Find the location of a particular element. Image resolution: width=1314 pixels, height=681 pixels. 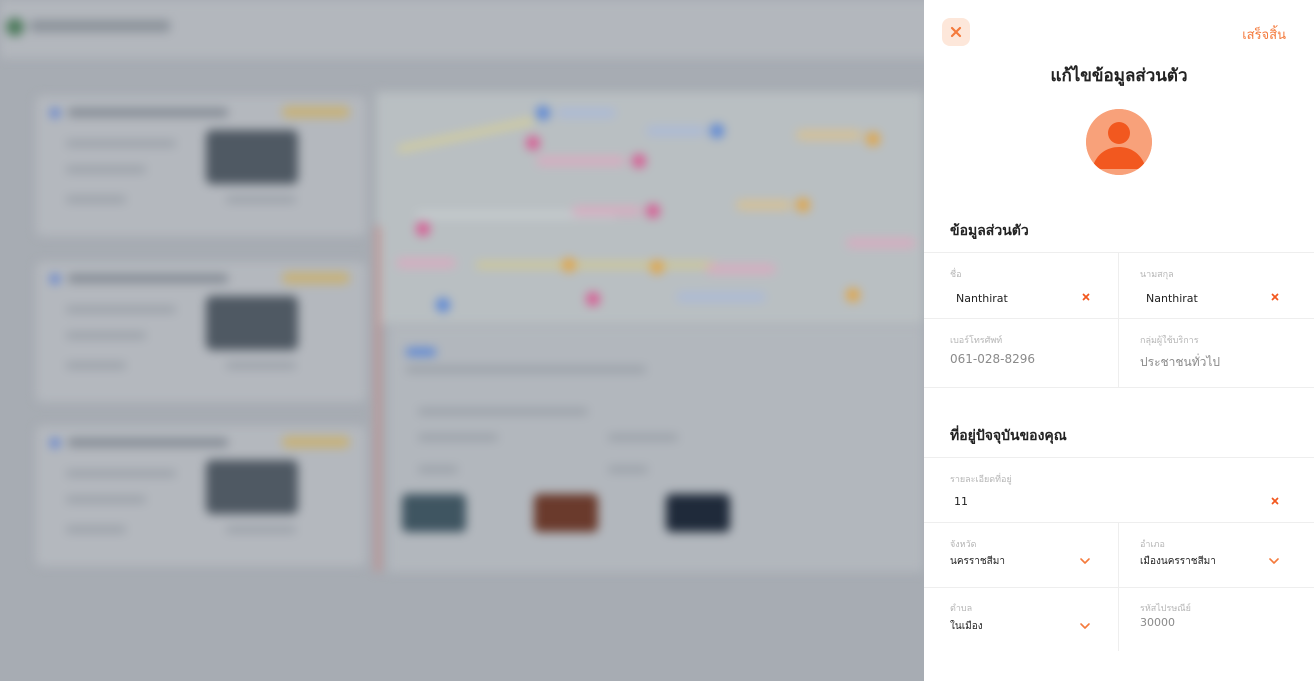

background-divider is located at coordinates (378, 399).